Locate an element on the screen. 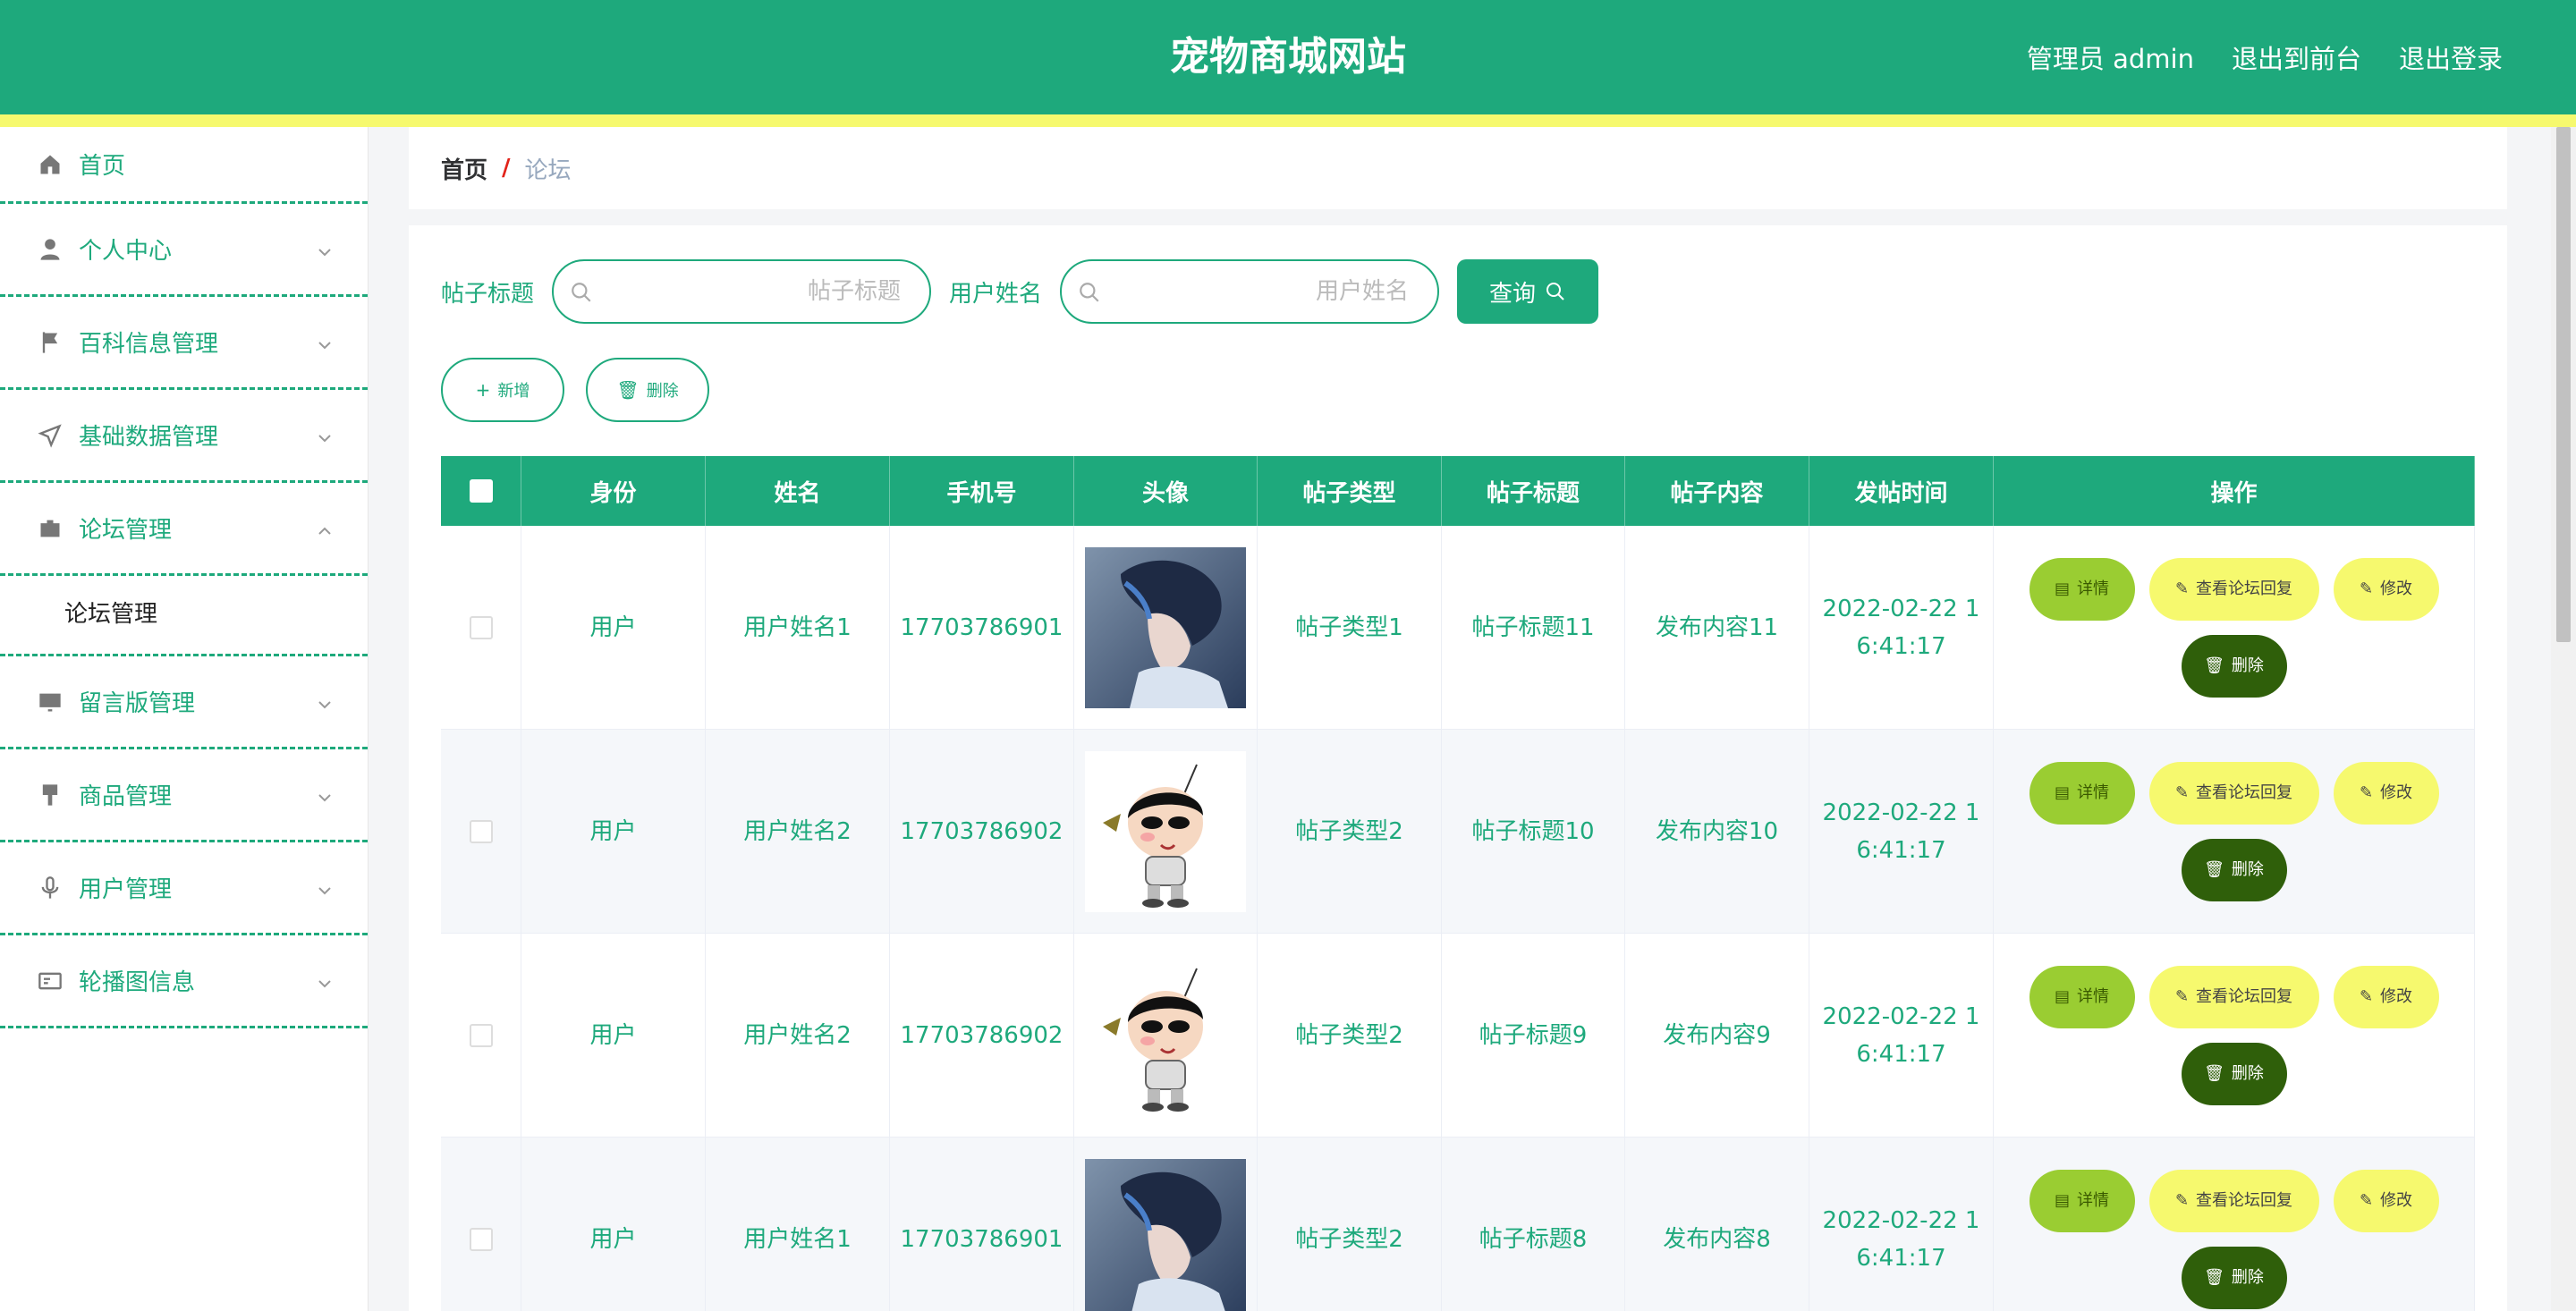 The width and height of the screenshot is (2576, 1311). forum-submenu: 论坛管理 is located at coordinates (184, 616).